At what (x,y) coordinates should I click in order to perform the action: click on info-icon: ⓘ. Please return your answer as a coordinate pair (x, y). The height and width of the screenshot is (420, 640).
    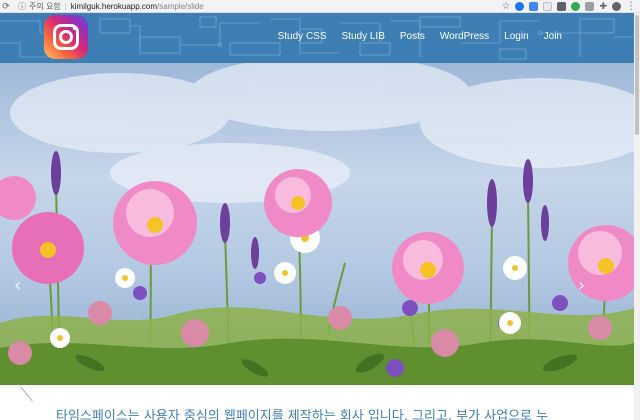
    Looking at the image, I should click on (22, 6).